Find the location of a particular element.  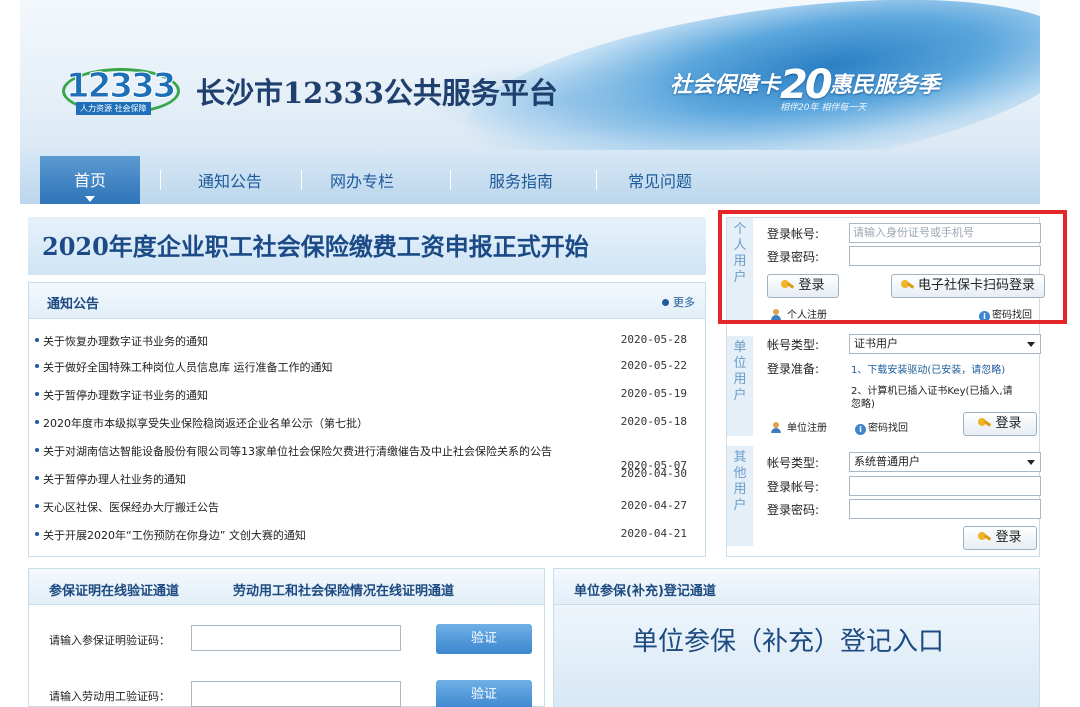

unit-find-password-link: i 密码找回 is located at coordinates (881, 427).